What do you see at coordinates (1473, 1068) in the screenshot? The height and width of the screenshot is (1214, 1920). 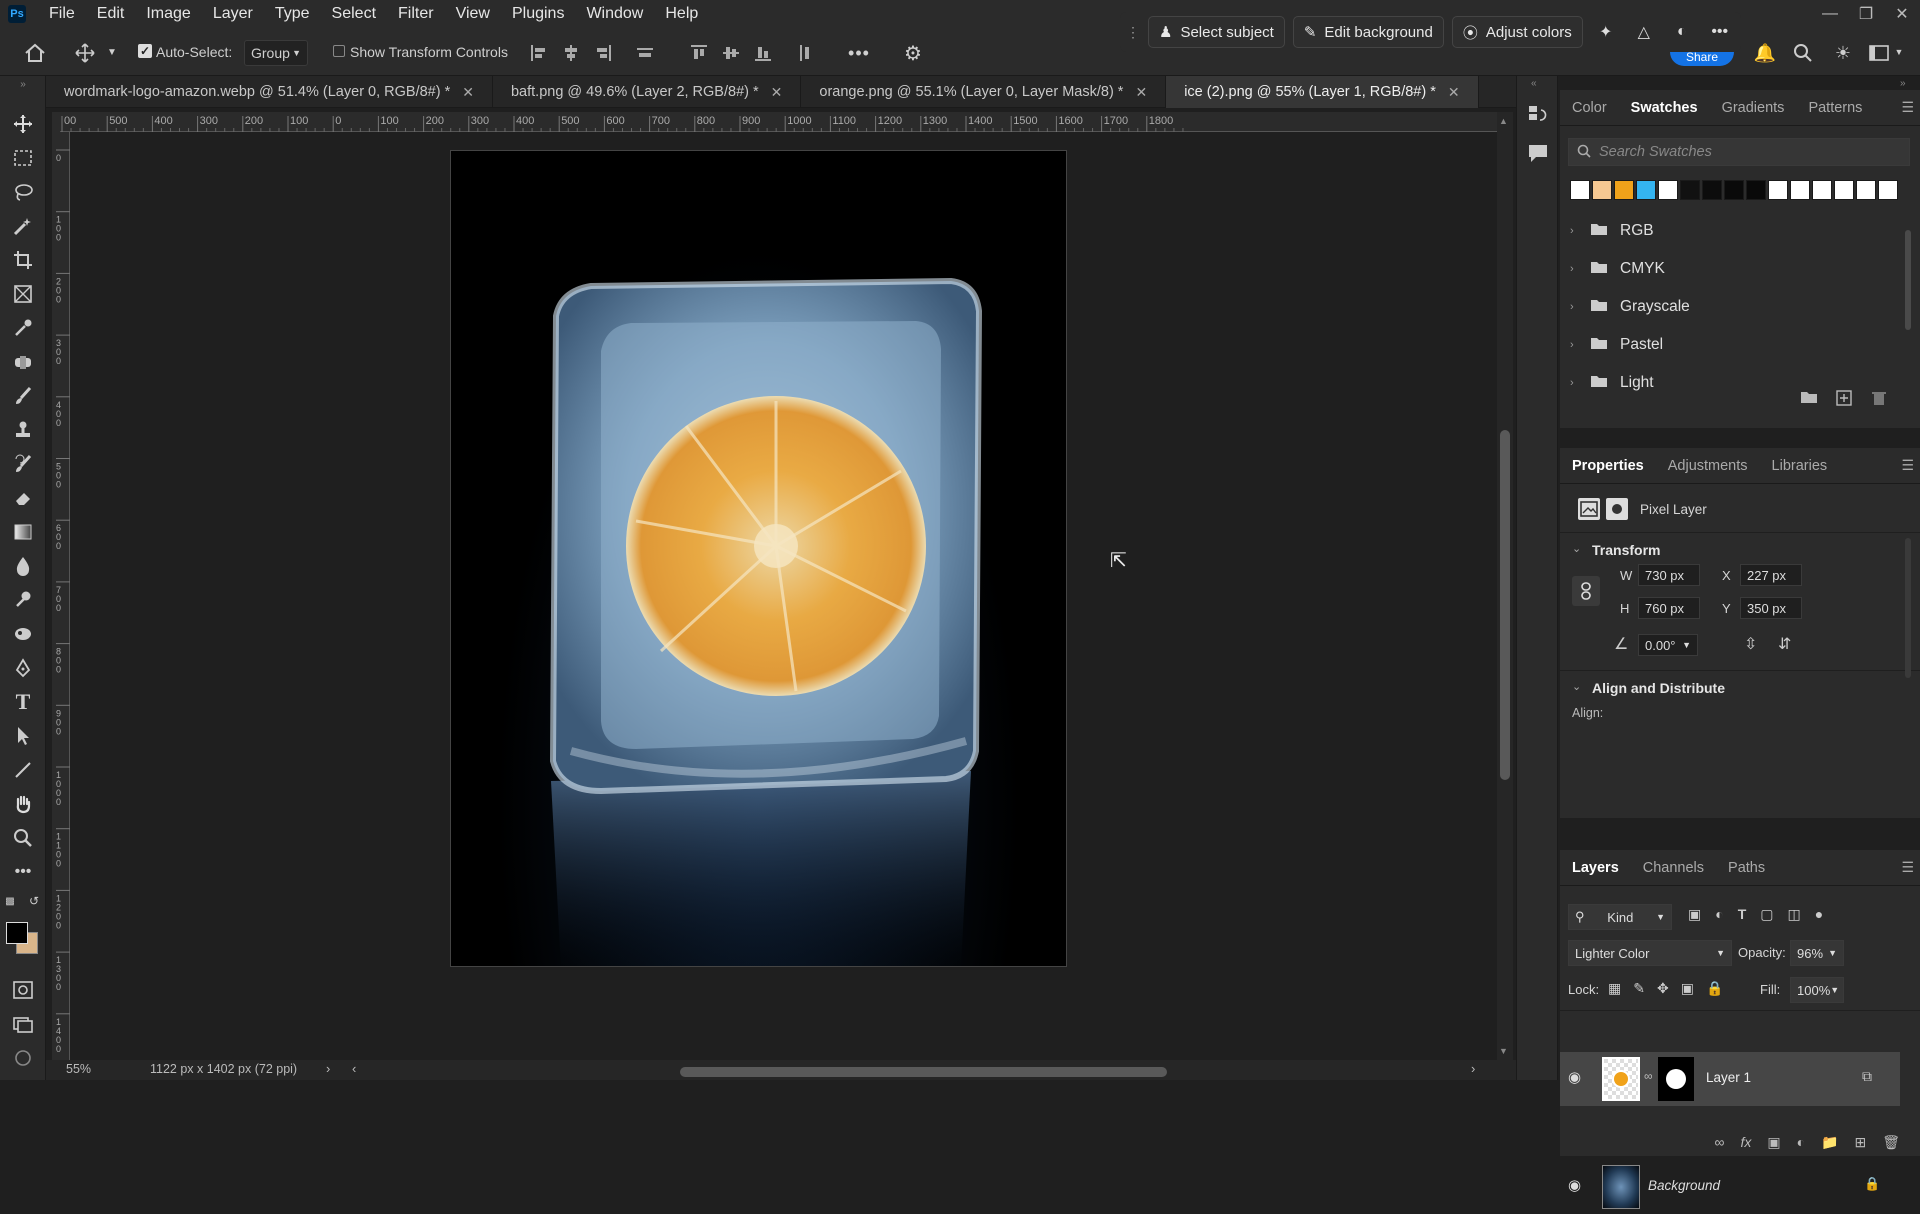 I see `scroll-right-icon: ›` at bounding box center [1473, 1068].